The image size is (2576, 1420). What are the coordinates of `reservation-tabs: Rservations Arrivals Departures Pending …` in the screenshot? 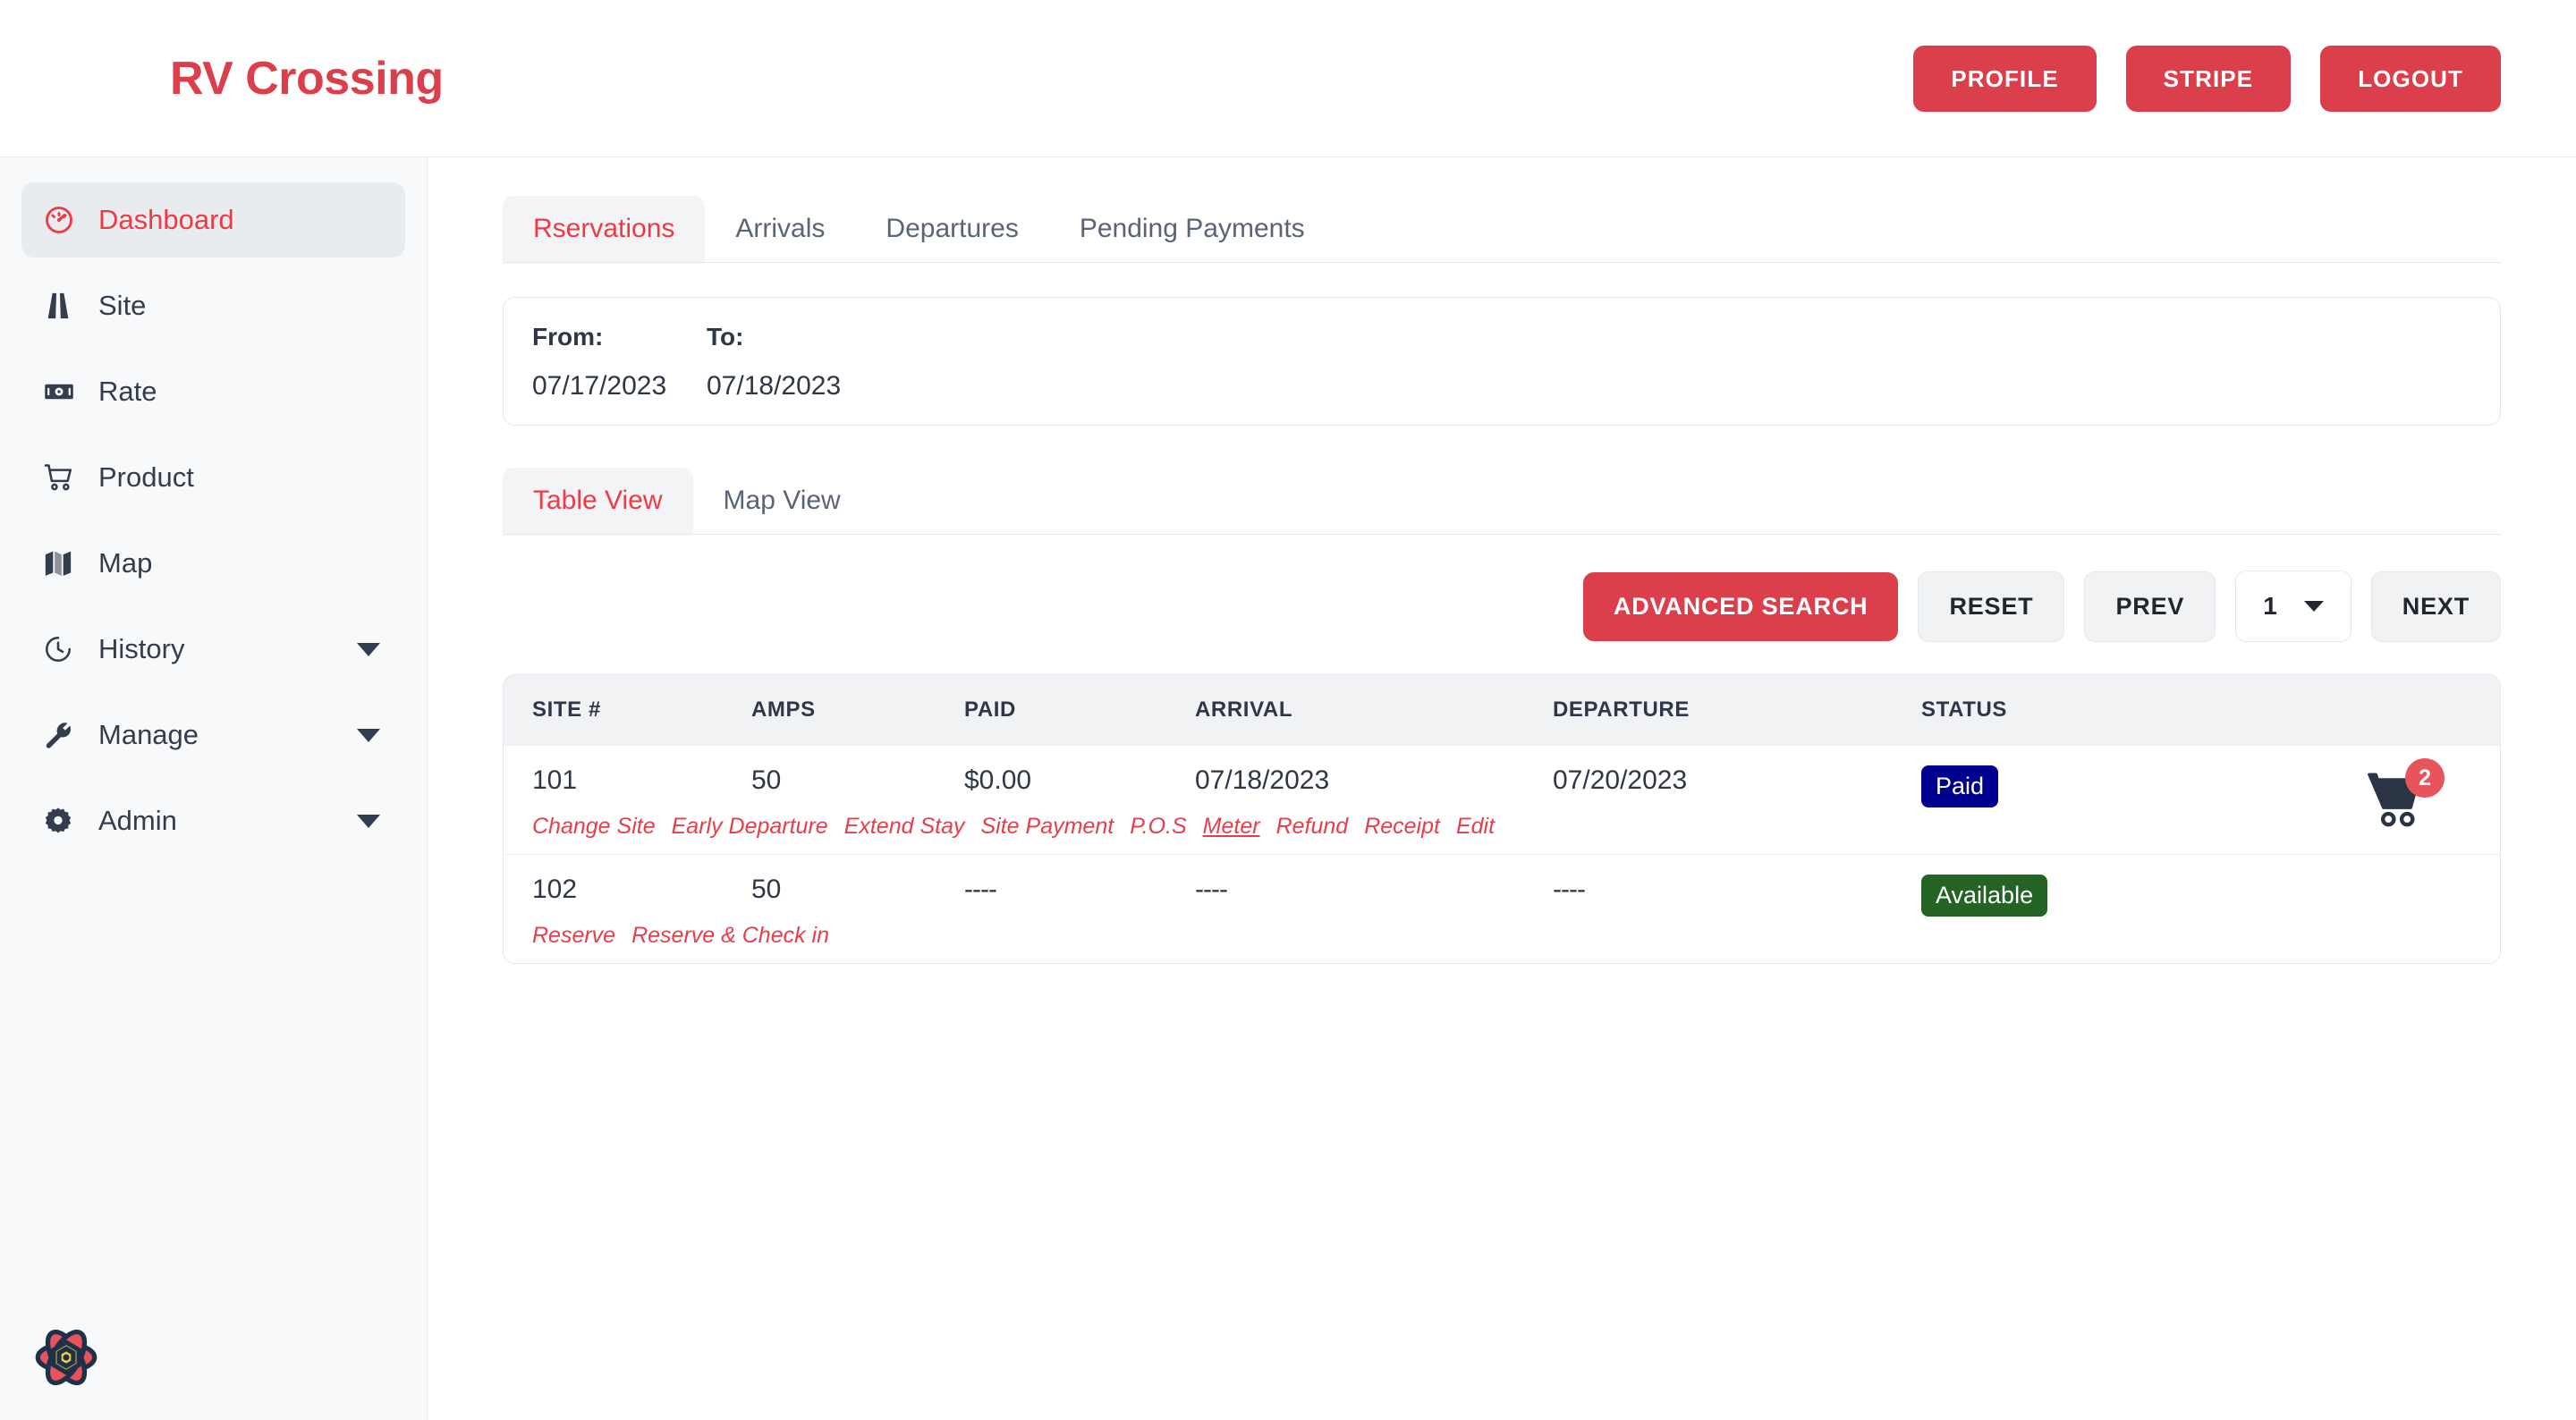 It's located at (1502, 227).